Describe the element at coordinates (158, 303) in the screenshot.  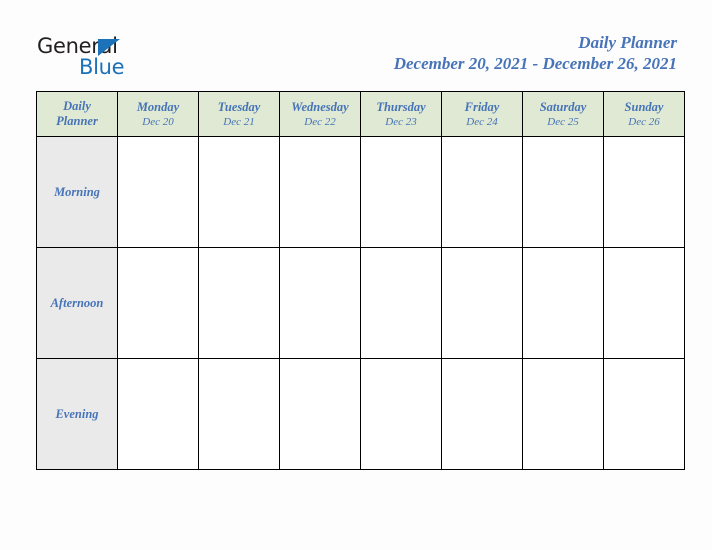
I see `cell-afternoon-monday` at that location.